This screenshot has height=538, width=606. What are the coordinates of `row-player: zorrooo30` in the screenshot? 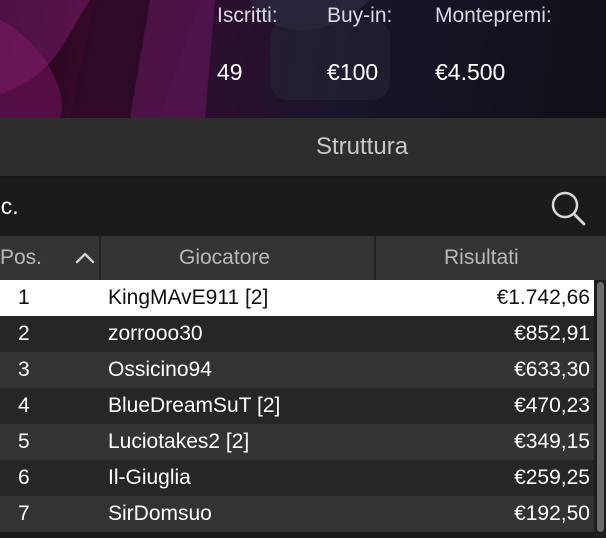 It's located at (155, 333).